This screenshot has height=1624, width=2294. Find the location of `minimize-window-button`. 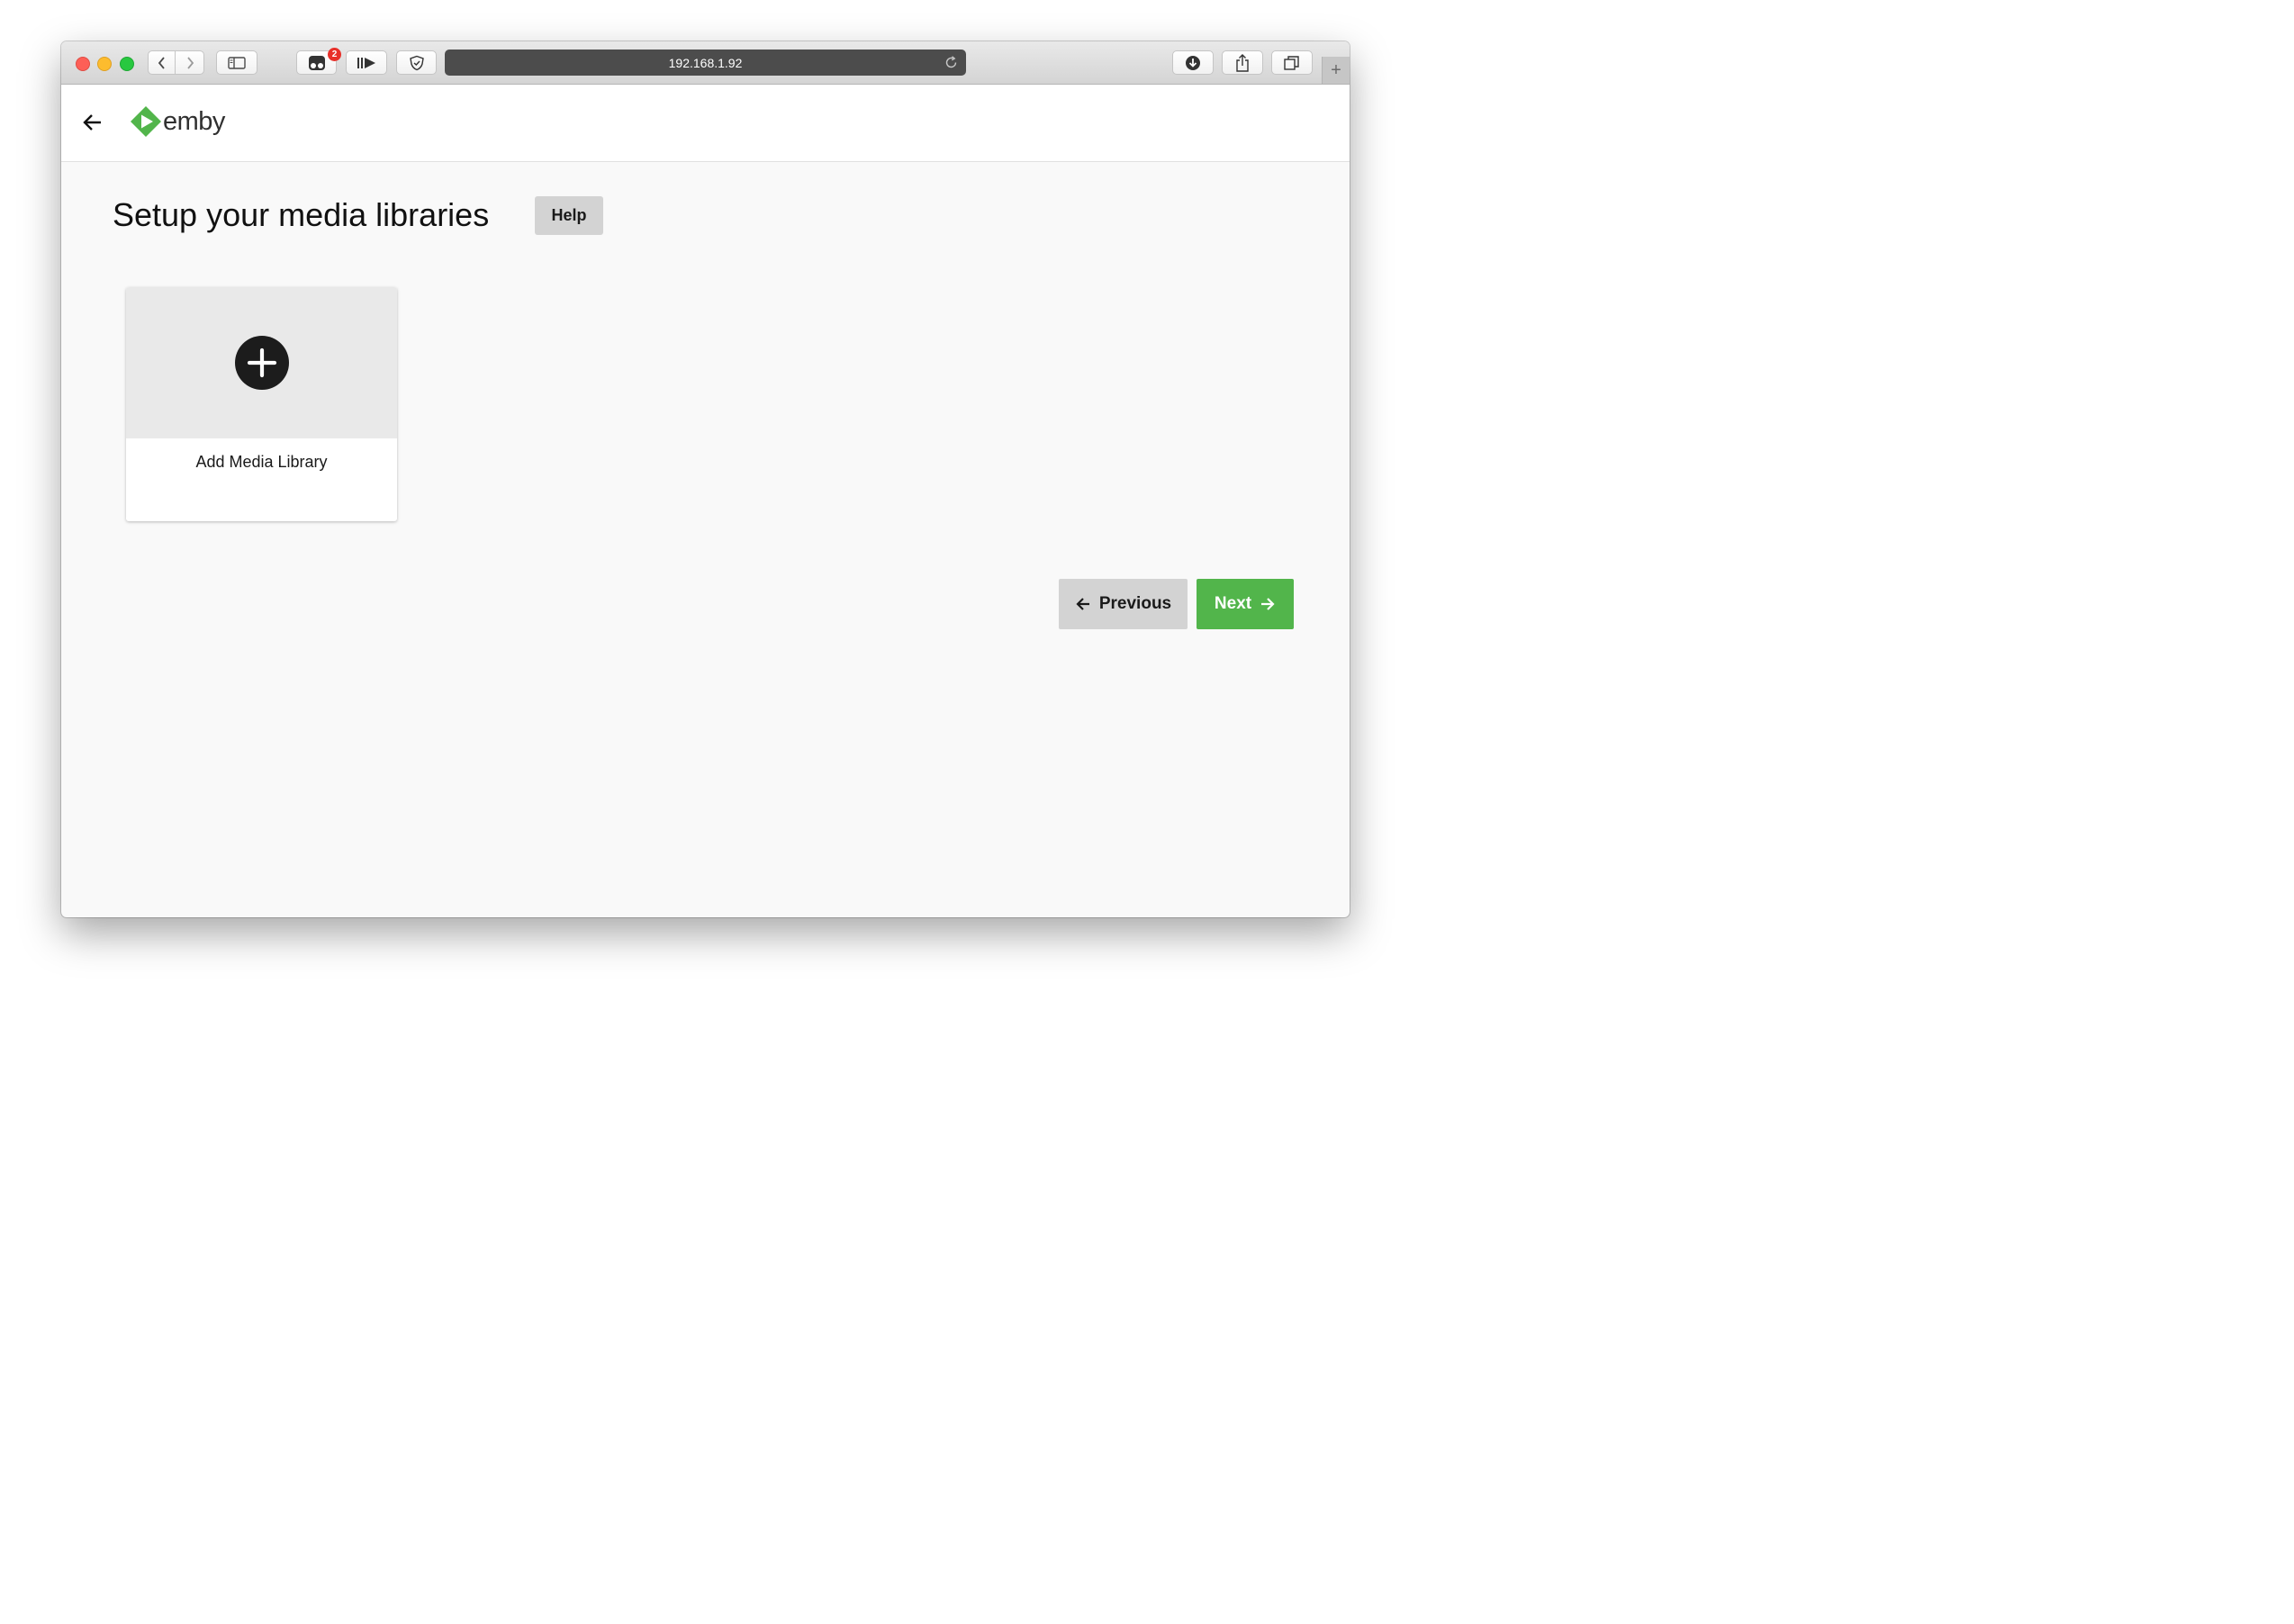

minimize-window-button is located at coordinates (104, 64).